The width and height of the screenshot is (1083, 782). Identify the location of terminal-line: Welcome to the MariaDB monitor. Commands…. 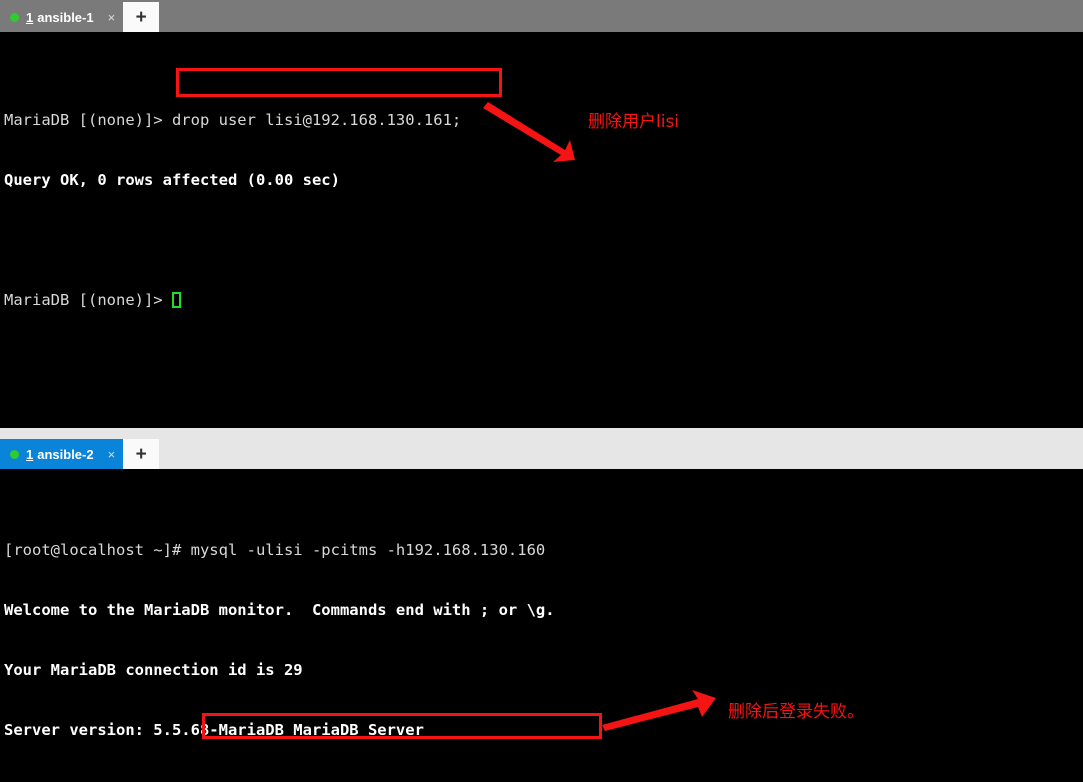
(279, 610).